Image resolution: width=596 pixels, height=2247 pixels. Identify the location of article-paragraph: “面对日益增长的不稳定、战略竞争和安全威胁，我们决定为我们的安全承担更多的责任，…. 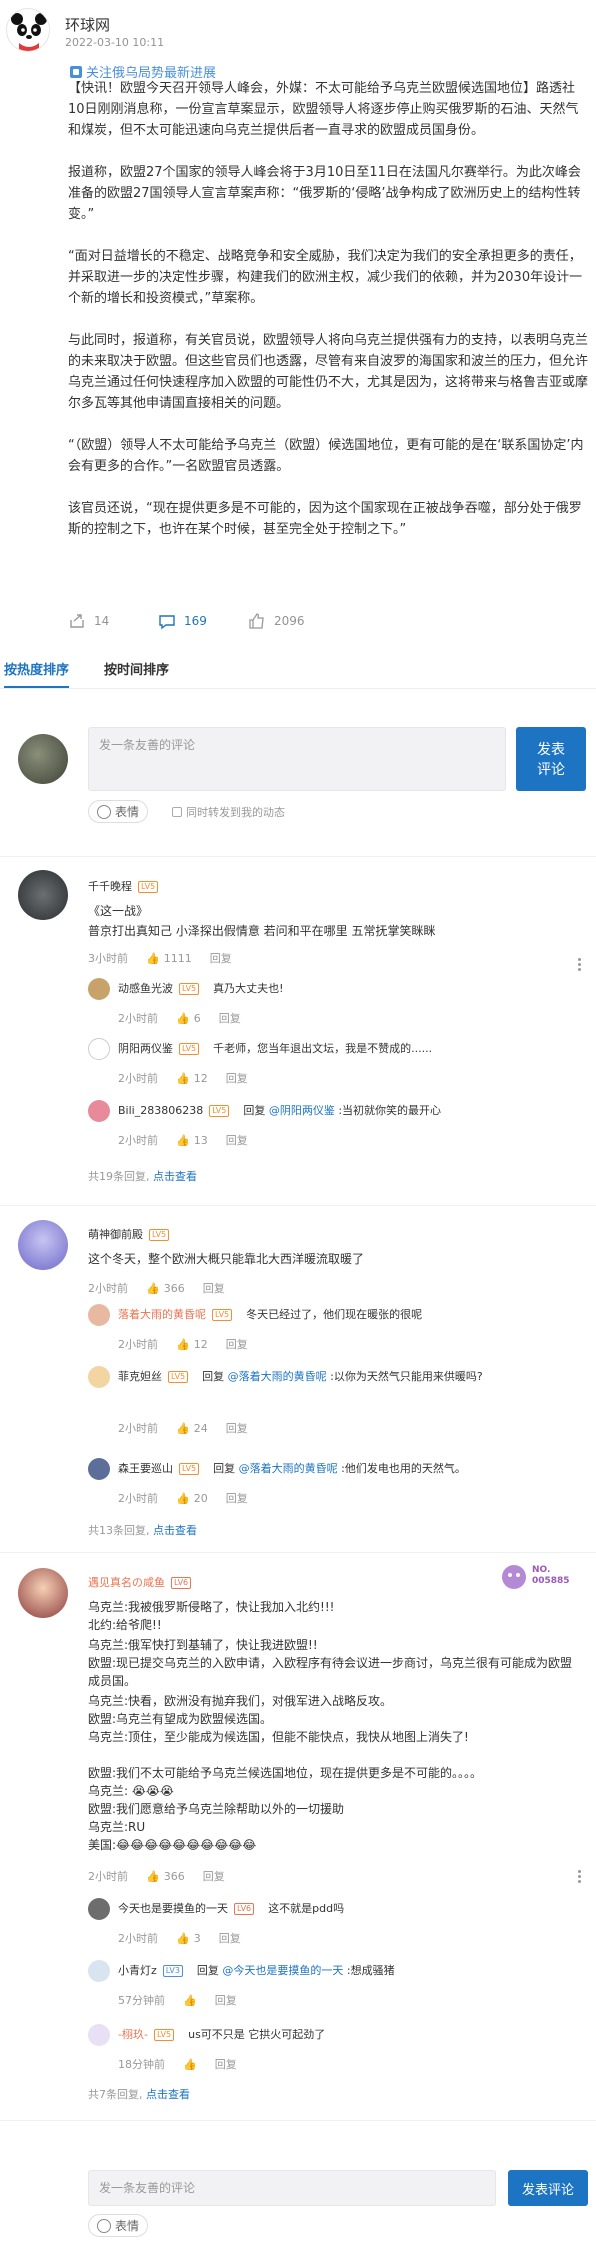
(325, 277).